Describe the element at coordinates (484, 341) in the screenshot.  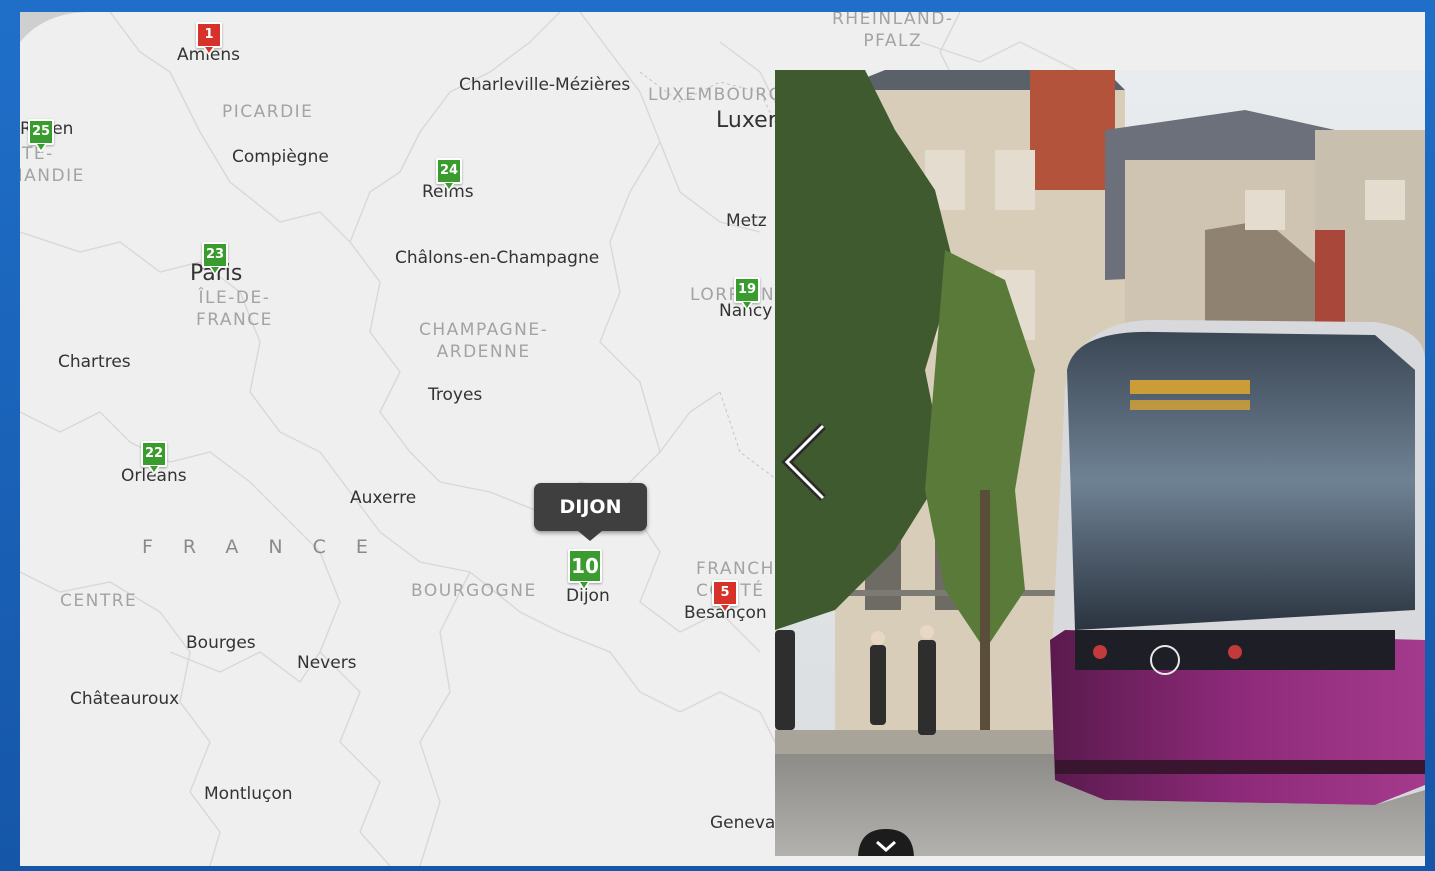
I see `region-champagne: CHAMPAGNE- ARDENNE` at that location.